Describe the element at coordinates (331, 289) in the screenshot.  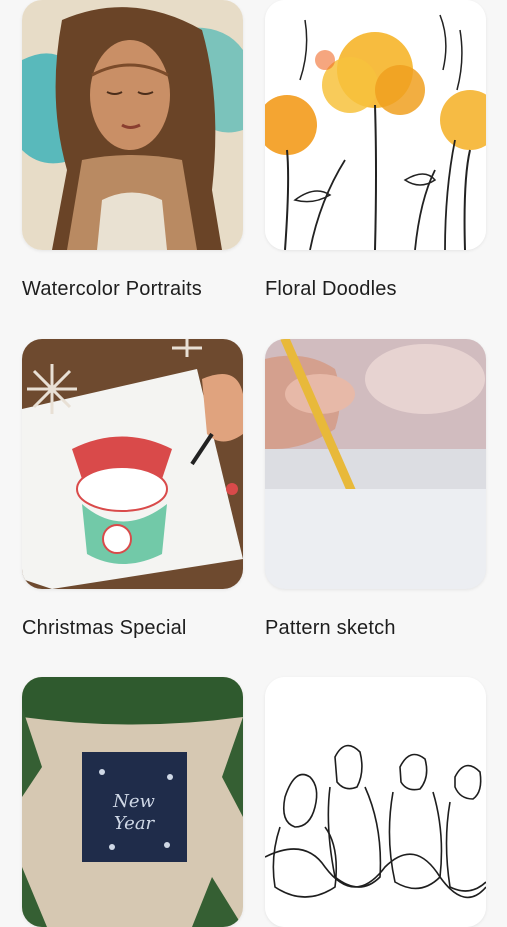
I see `category-label: Floral Doodles` at that location.